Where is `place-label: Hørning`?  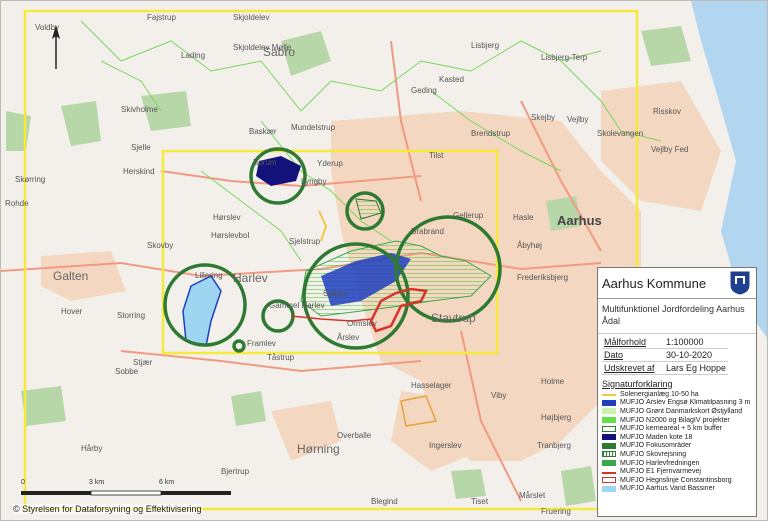
place-label: Hørning is located at coordinates (318, 449).